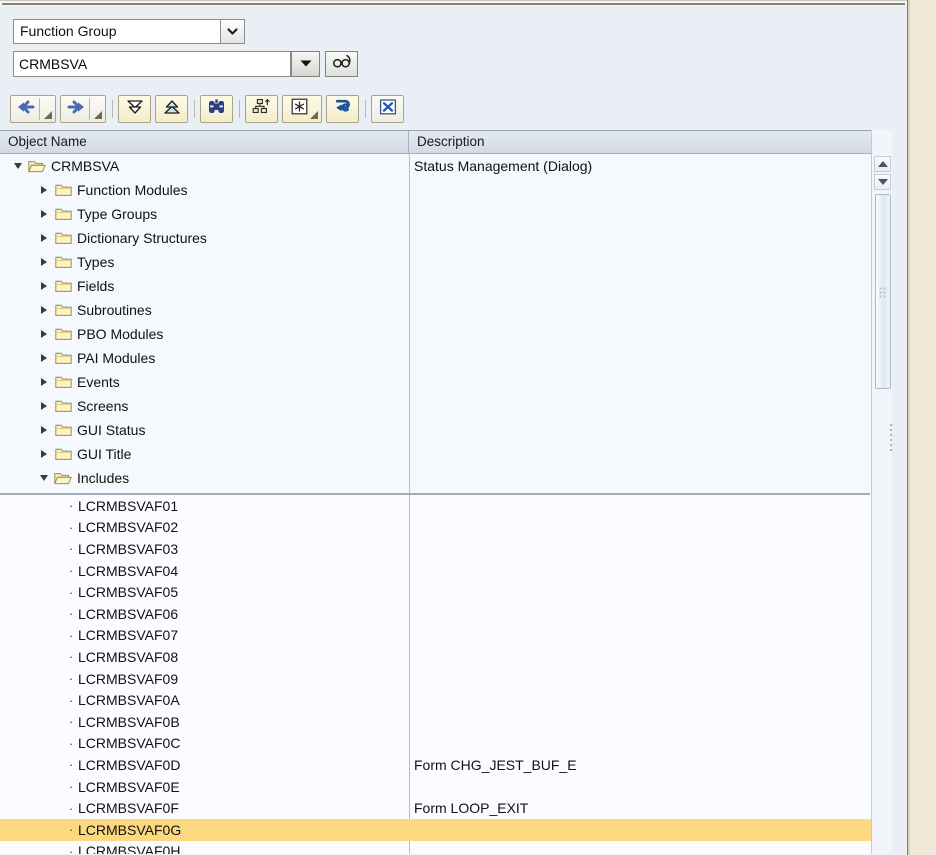  What do you see at coordinates (446, 406) in the screenshot?
I see `tree-row: Screens` at bounding box center [446, 406].